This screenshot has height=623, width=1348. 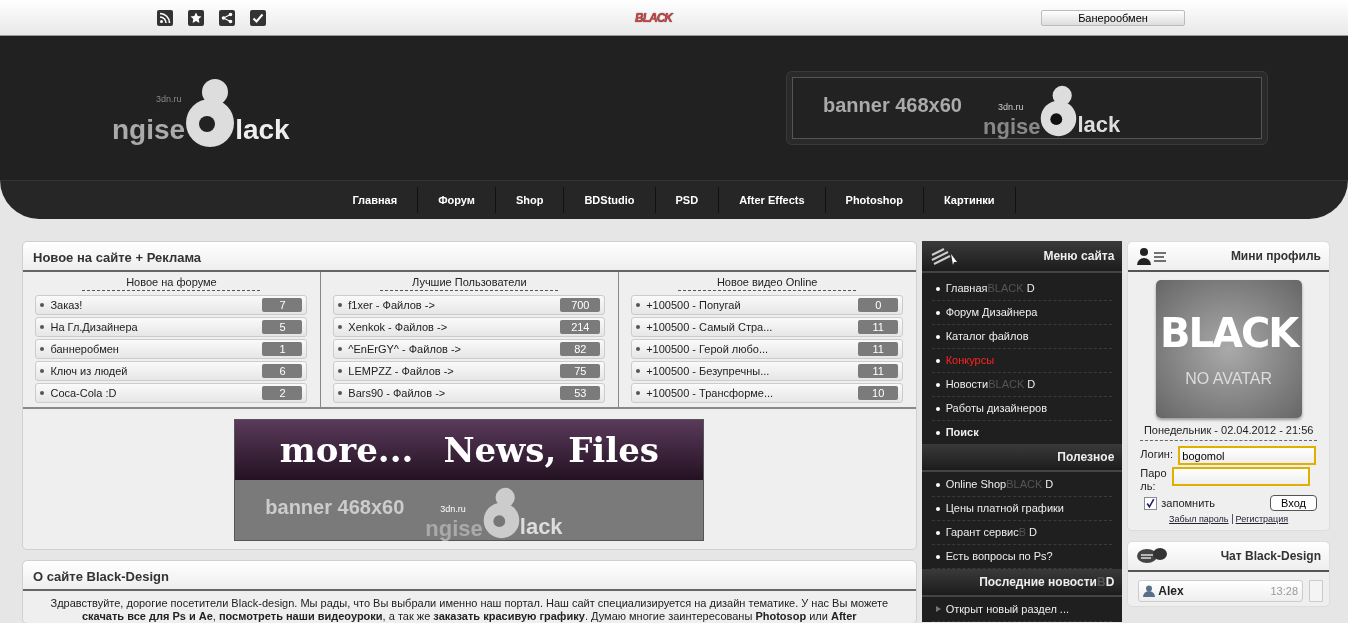 I want to click on star-icon, so click(x=196, y=17).